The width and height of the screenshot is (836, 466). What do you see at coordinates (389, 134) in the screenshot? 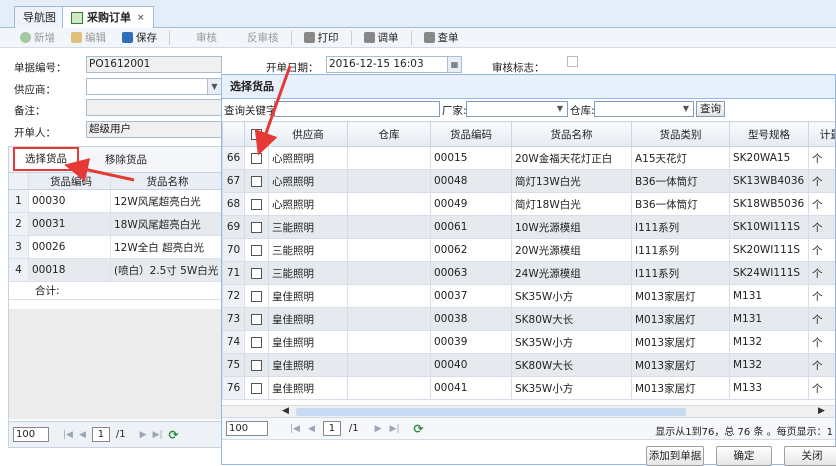
I see `column-header-warehouse: 仓库` at bounding box center [389, 134].